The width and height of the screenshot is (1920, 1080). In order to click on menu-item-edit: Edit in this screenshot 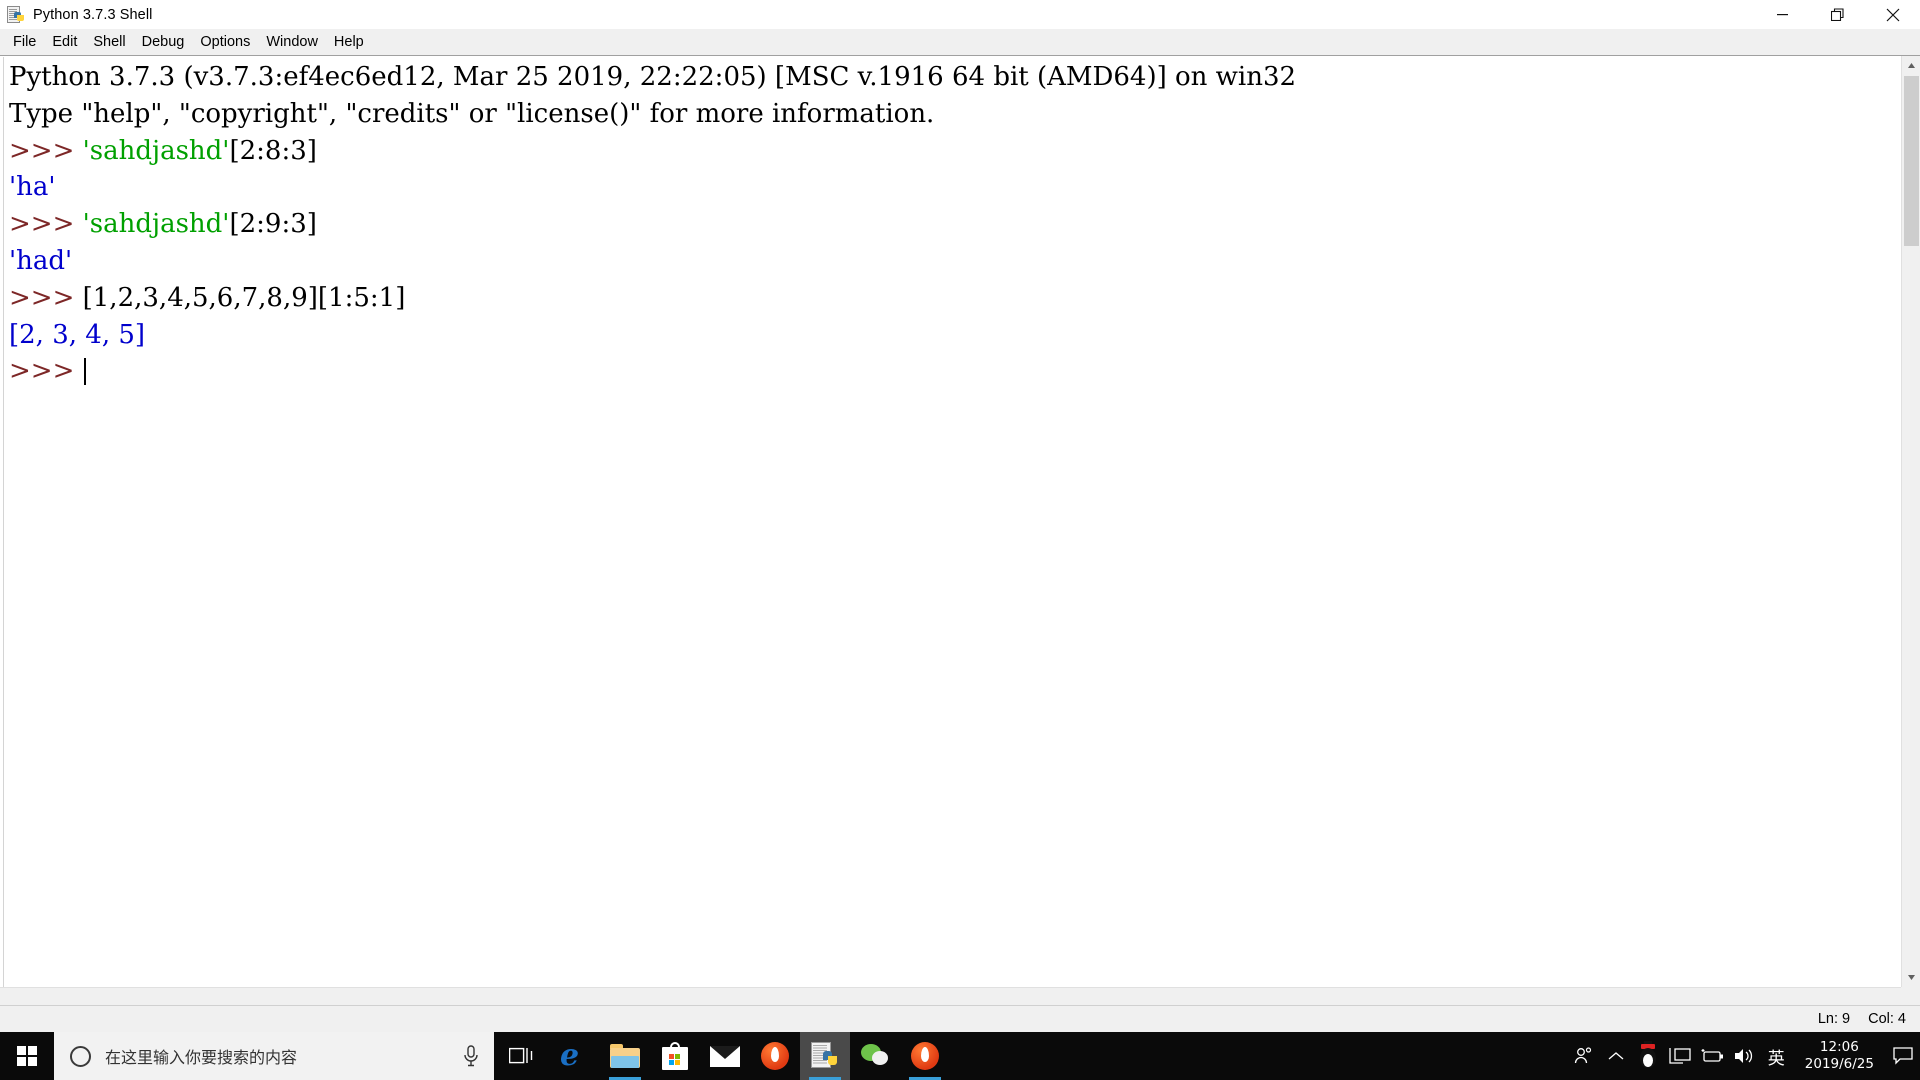, I will do `click(64, 42)`.